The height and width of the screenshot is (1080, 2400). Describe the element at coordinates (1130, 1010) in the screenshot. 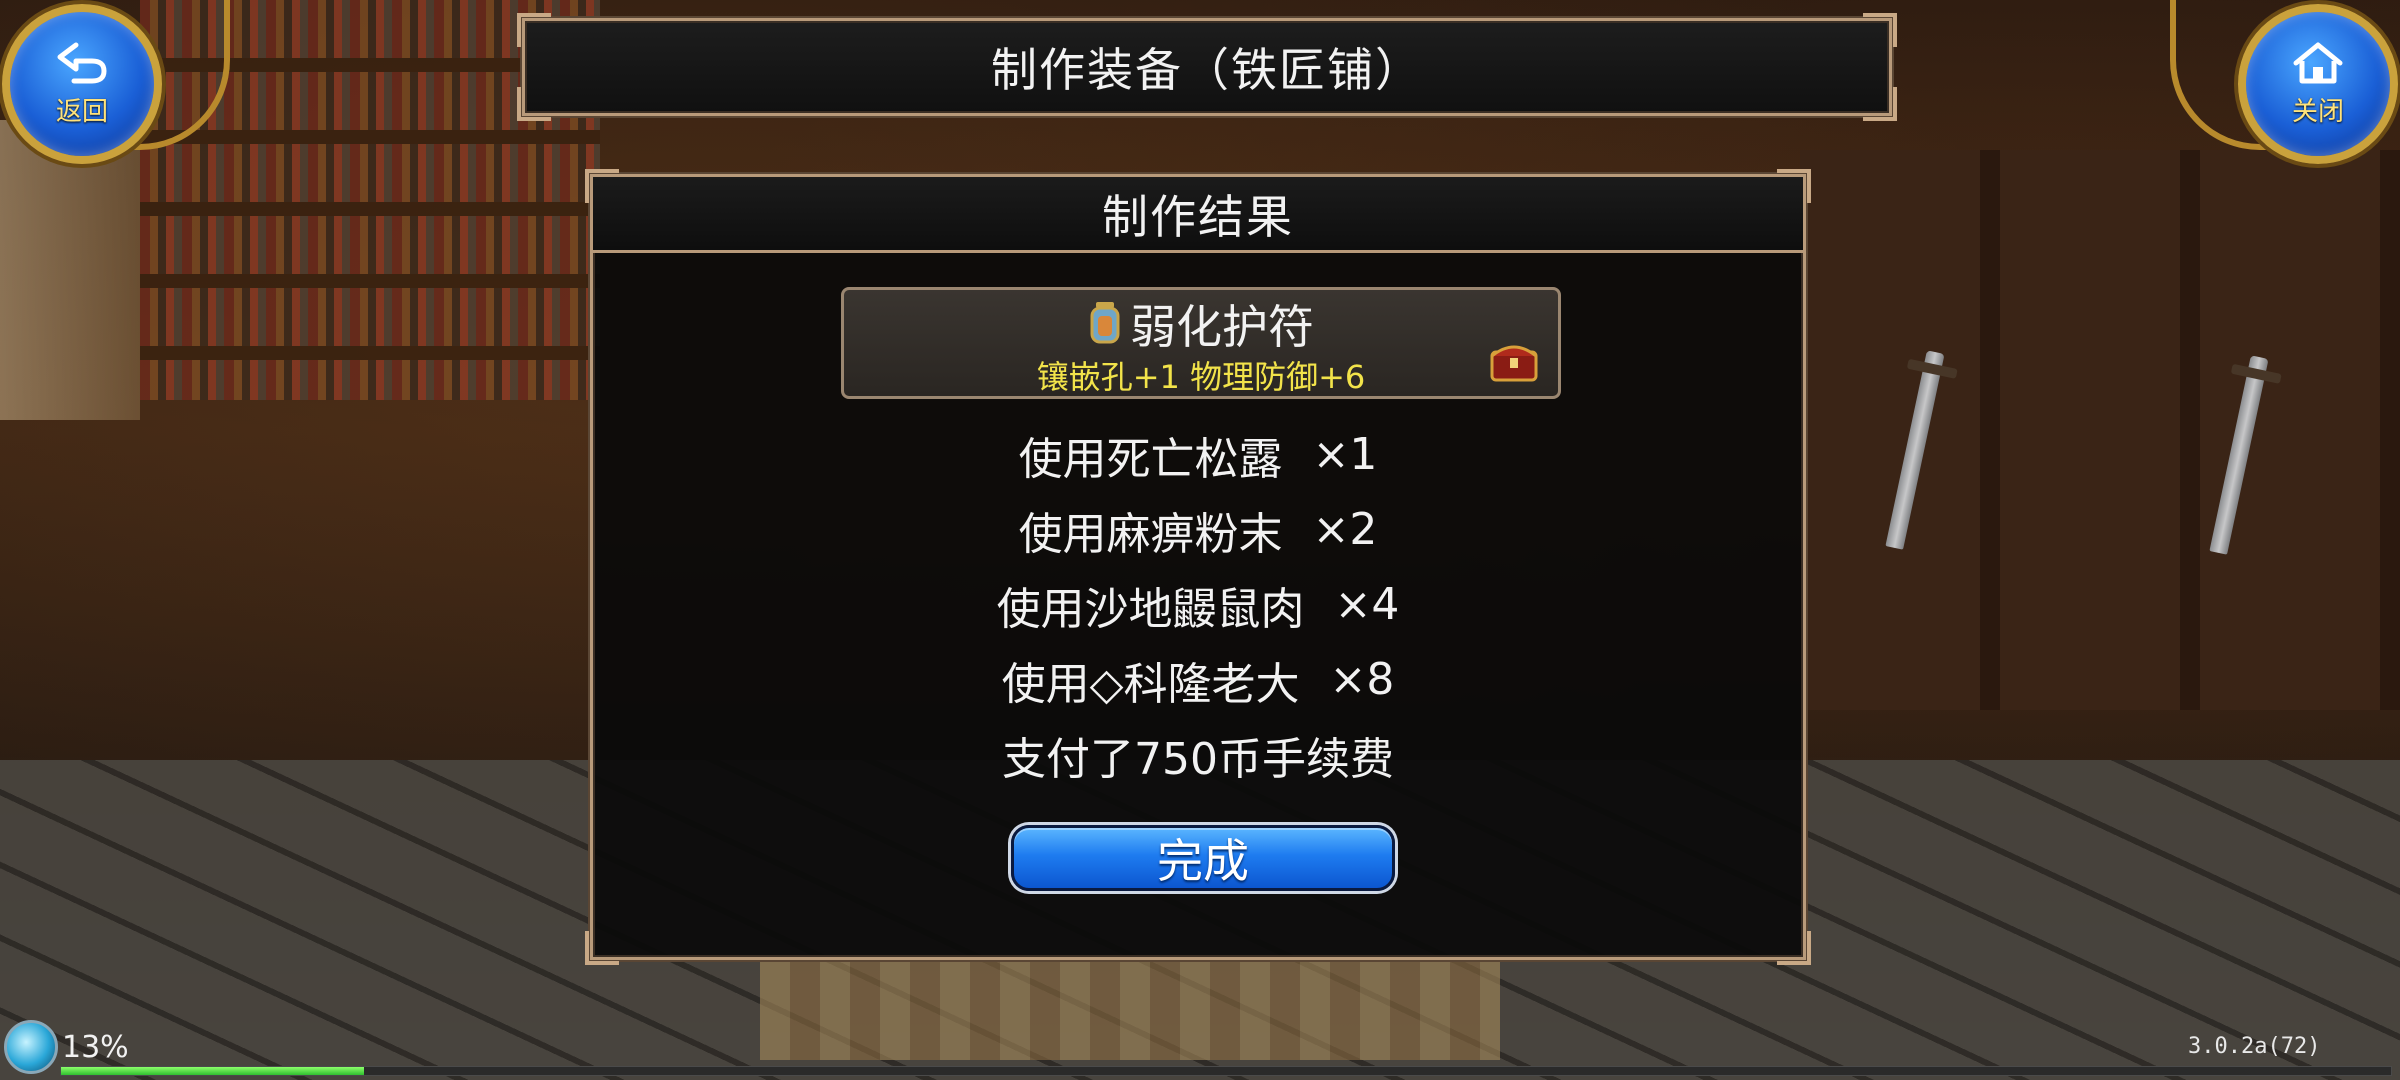

I see `background-rug` at that location.